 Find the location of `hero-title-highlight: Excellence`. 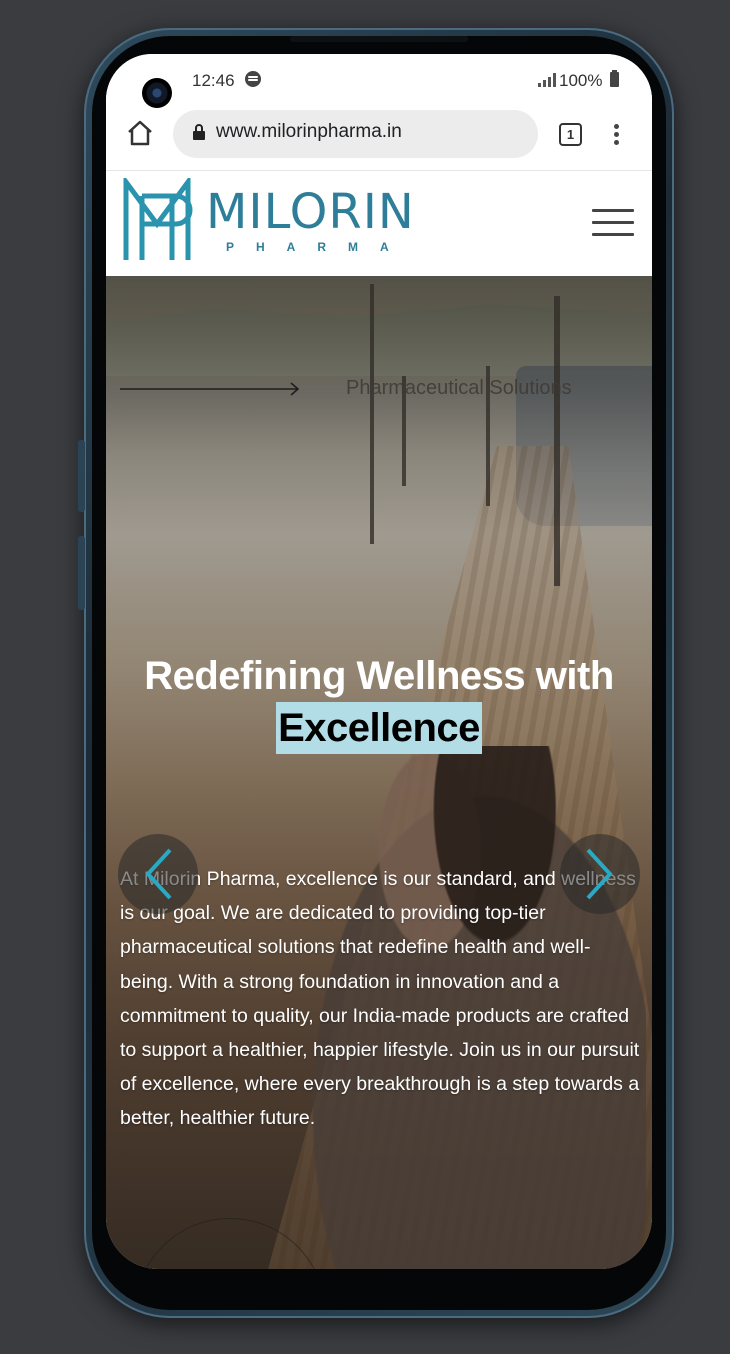

hero-title-highlight: Excellence is located at coordinates (379, 728).